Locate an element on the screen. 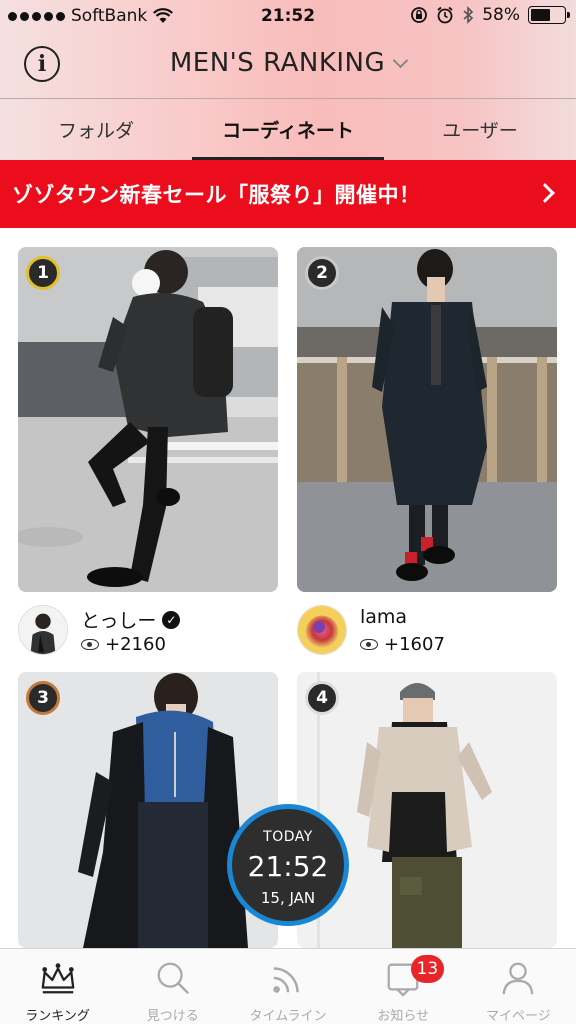  username: lama is located at coordinates (384, 617).